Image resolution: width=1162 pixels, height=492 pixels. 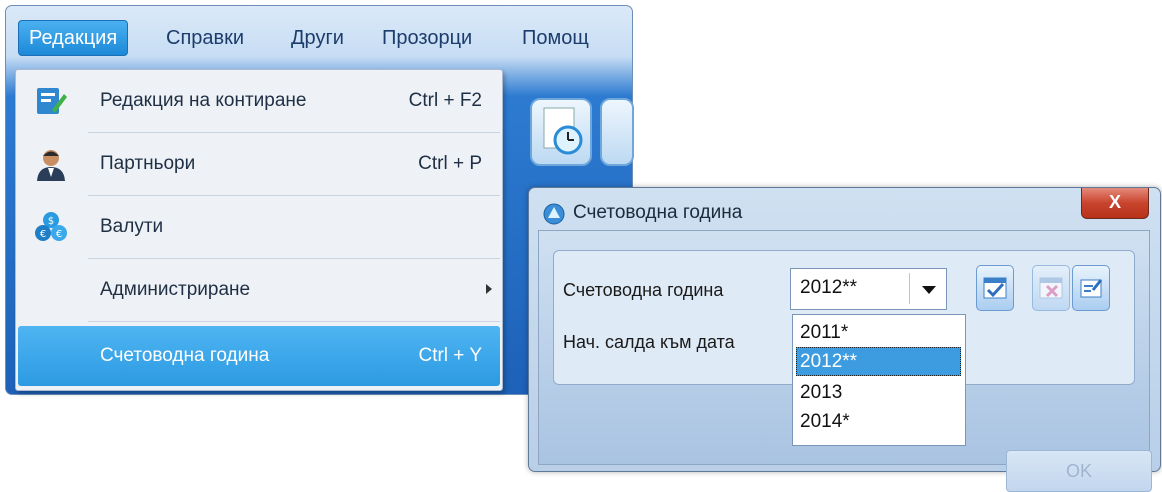 What do you see at coordinates (51, 164) in the screenshot?
I see `person-icon` at bounding box center [51, 164].